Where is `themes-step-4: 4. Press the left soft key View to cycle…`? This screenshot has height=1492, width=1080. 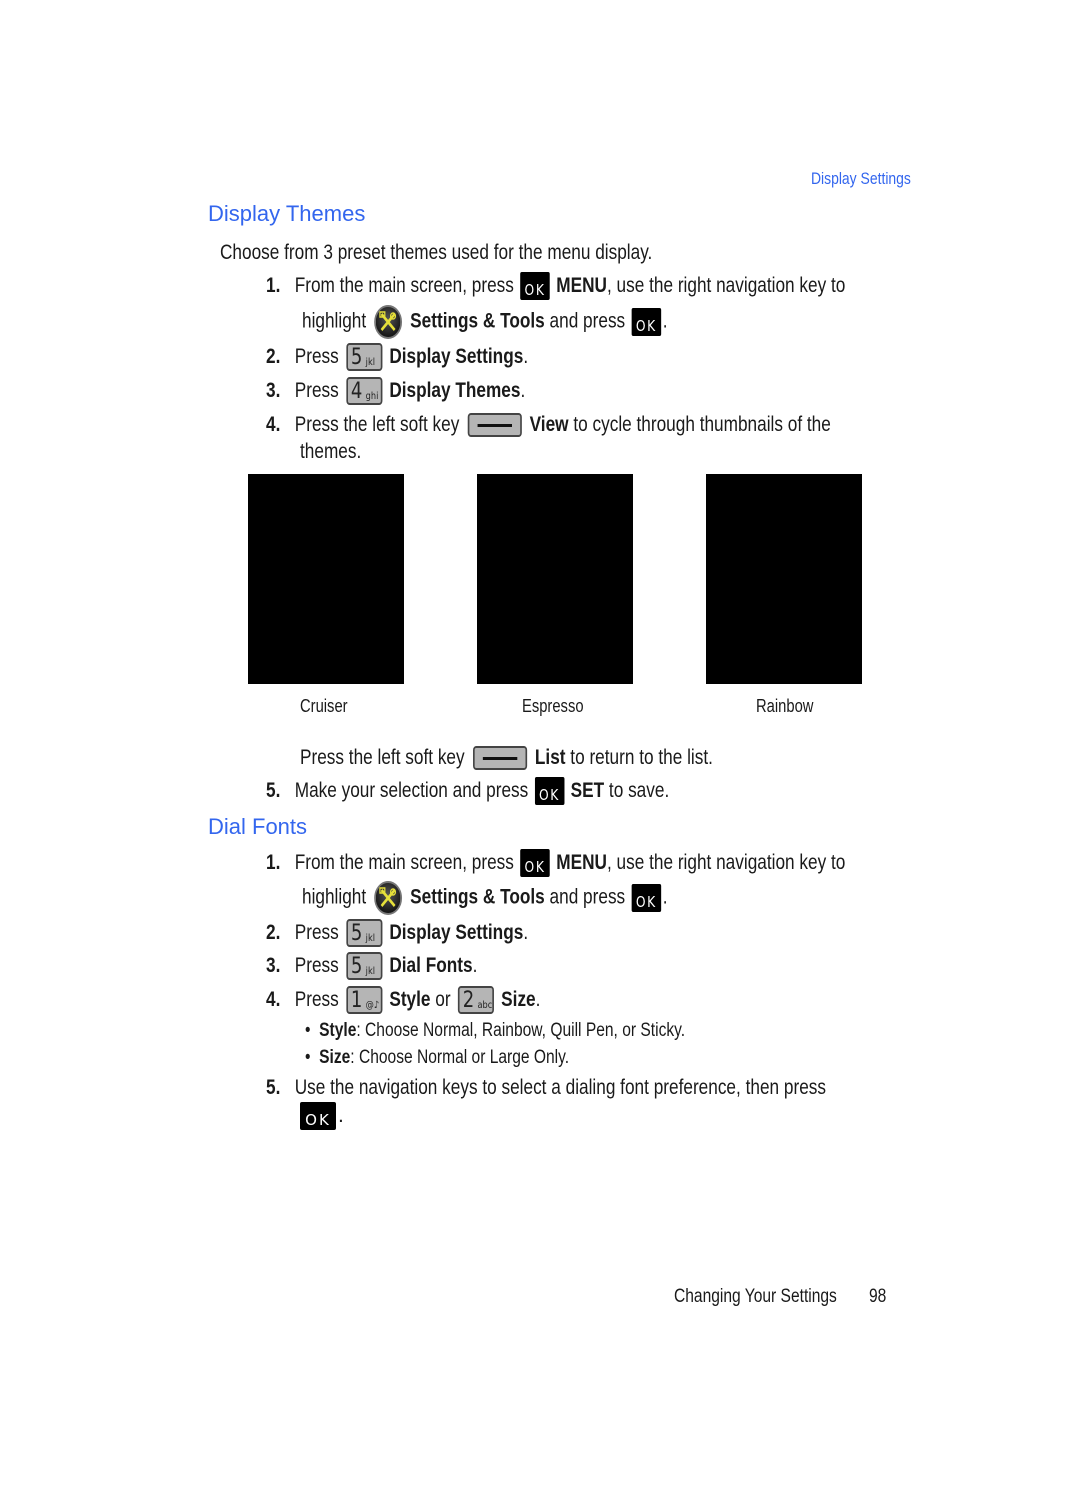
themes-step-4: 4. Press the left soft key View to cycle… is located at coordinates (548, 425).